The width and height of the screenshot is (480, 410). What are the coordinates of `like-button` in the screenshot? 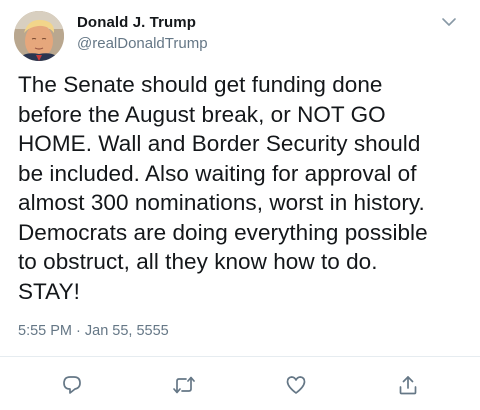 It's located at (296, 385).